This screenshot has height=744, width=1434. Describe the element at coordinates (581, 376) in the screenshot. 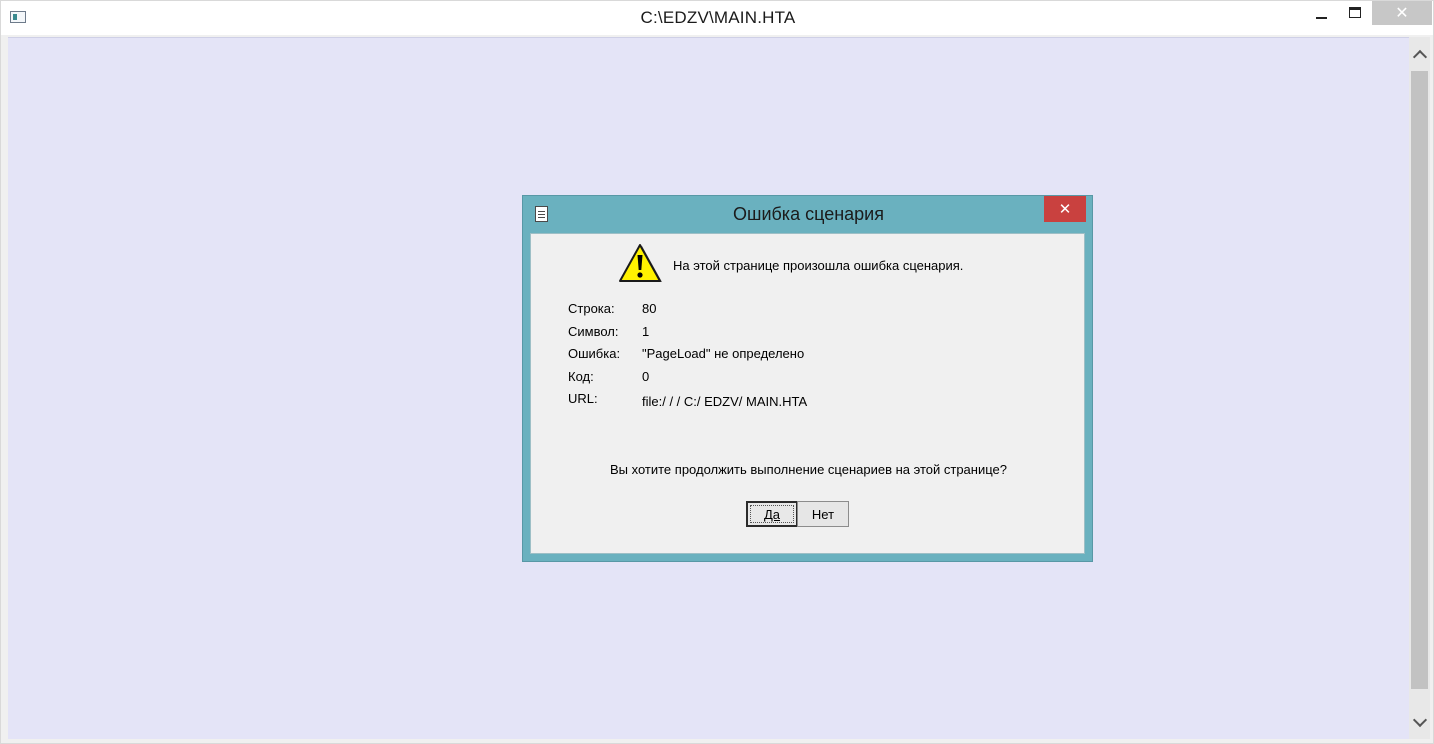

I see `detail-label: Код:` at that location.